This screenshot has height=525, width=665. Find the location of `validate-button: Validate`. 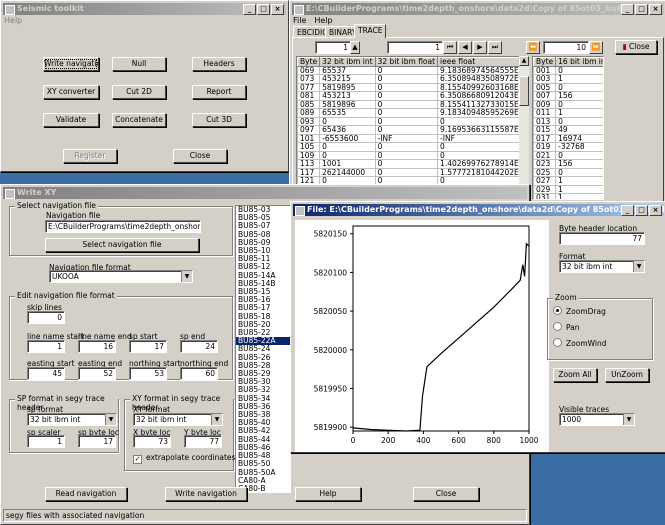

validate-button: Validate is located at coordinates (71, 120).